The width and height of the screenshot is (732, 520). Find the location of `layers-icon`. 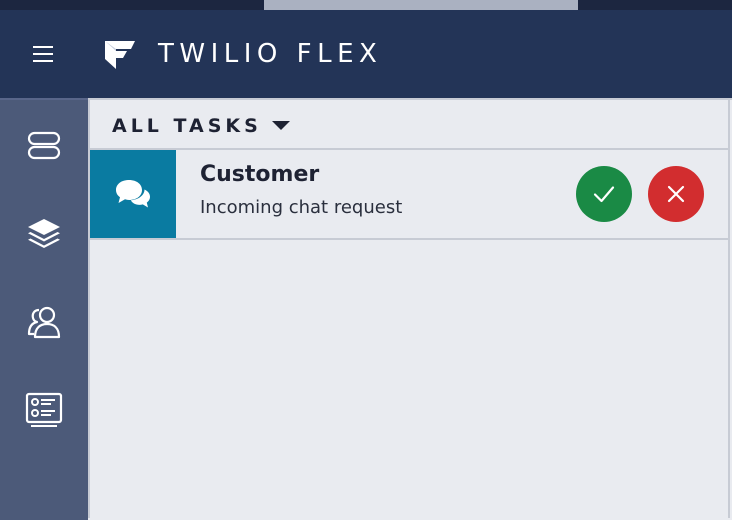

layers-icon is located at coordinates (44, 233).